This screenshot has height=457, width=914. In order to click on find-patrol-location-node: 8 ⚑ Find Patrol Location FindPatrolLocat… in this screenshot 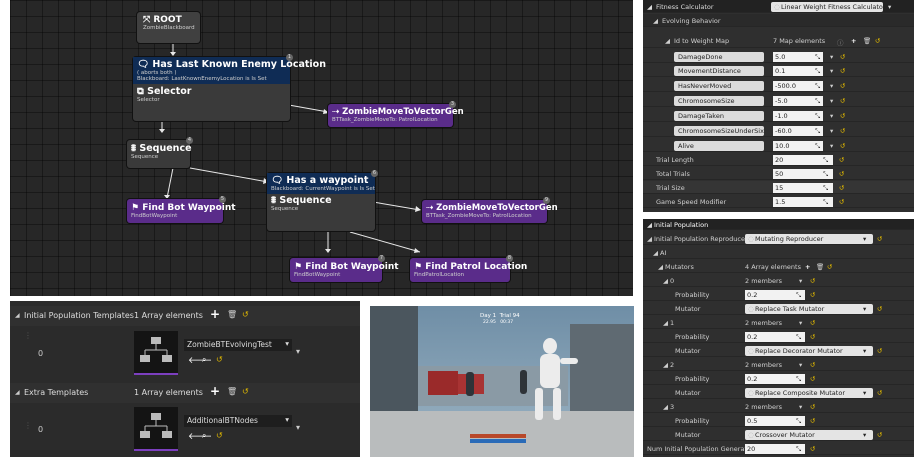, I will do `click(468, 268)`.